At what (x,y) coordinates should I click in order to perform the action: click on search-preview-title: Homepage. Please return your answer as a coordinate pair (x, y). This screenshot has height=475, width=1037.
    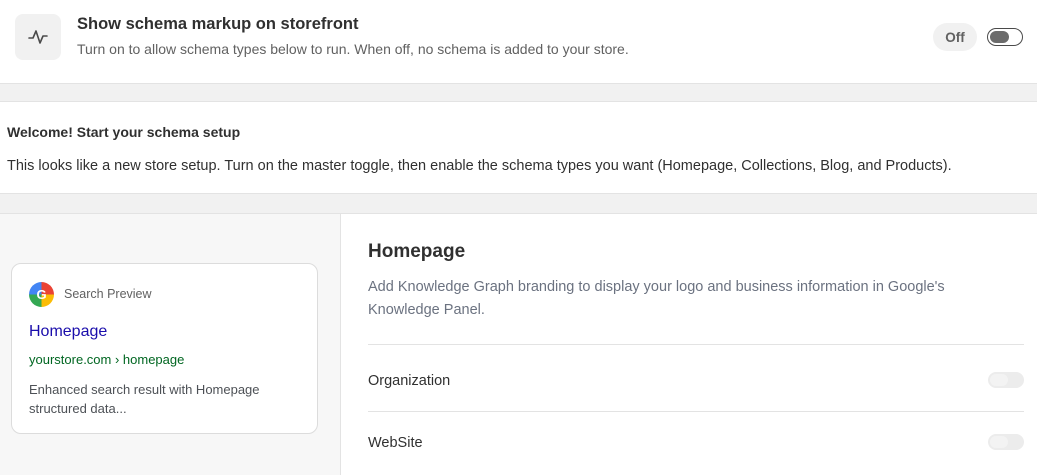
    Looking at the image, I should click on (68, 331).